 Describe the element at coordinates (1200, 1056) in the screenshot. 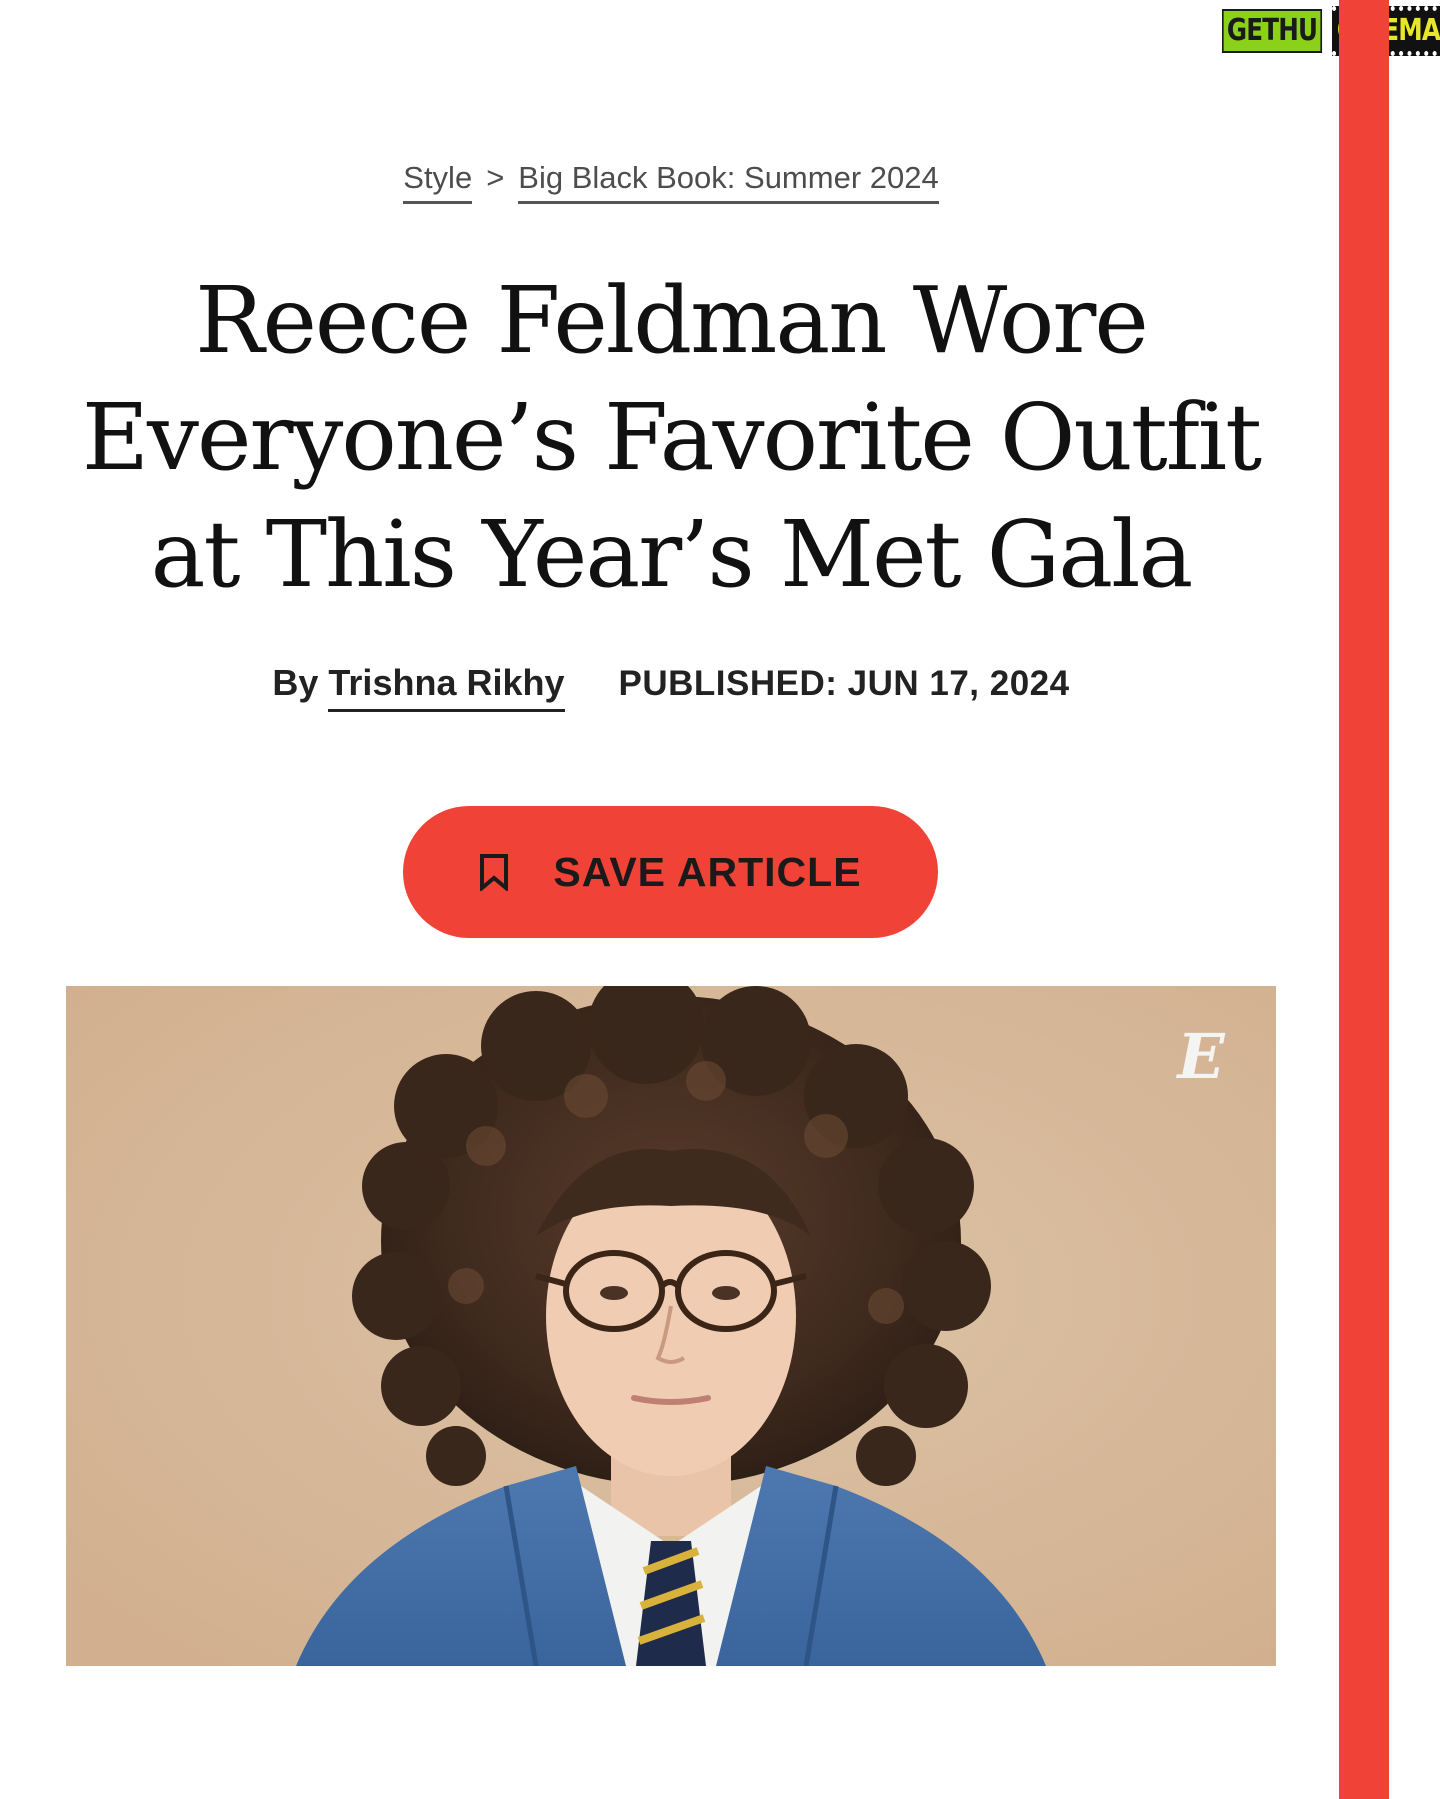

I see `publication-logo: E` at that location.